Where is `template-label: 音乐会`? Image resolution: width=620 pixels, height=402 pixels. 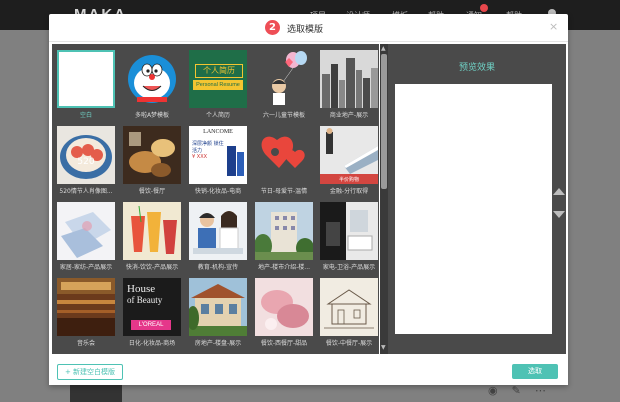
template-label: 音乐会 is located at coordinates (85, 343).